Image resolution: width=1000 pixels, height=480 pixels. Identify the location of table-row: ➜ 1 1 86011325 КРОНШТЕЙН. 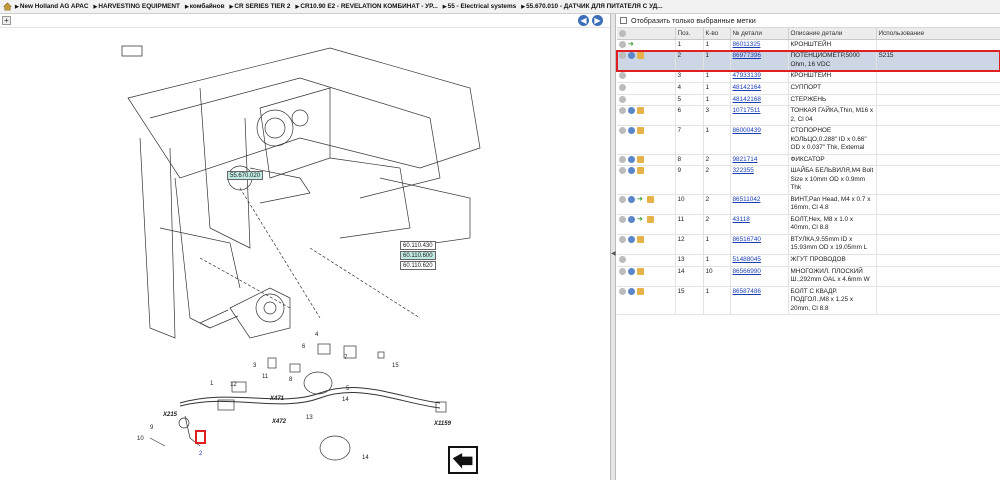
(808, 45).